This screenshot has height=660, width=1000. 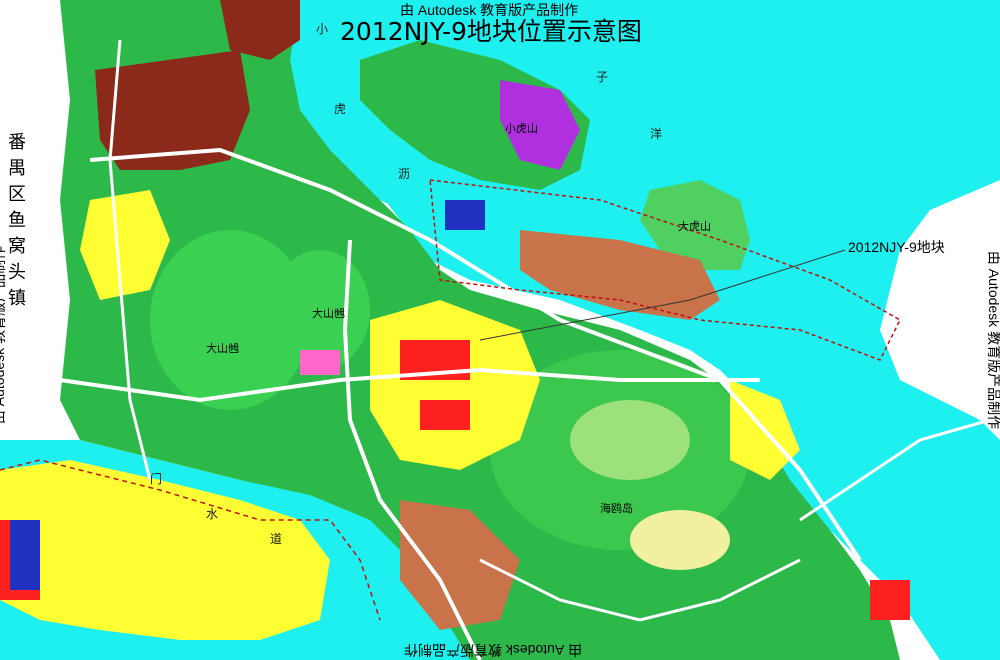 What do you see at coordinates (404, 174) in the screenshot?
I see `water-label-3: 沥` at bounding box center [404, 174].